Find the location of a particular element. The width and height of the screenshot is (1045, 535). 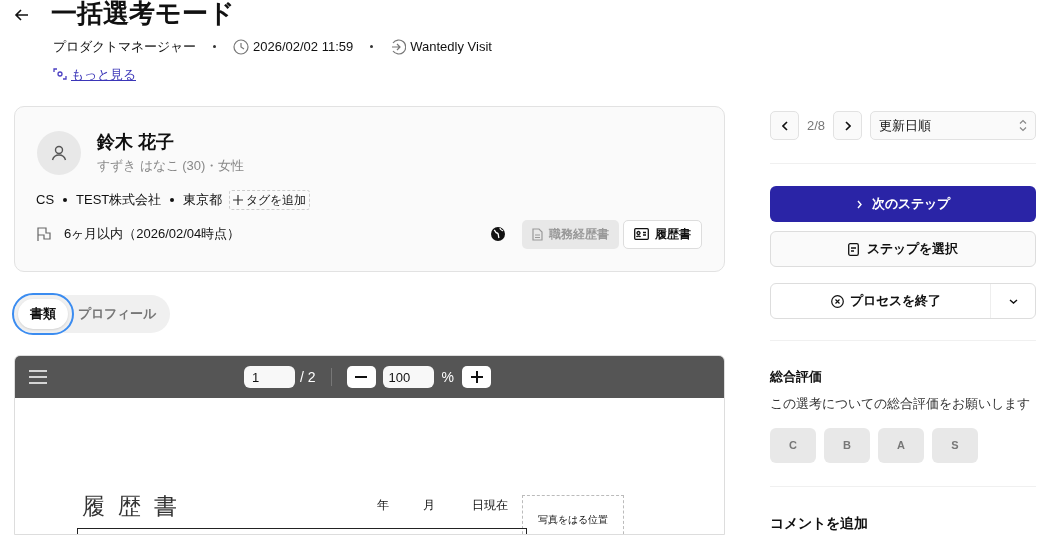

next-step-button: 次のステップ is located at coordinates (903, 204).